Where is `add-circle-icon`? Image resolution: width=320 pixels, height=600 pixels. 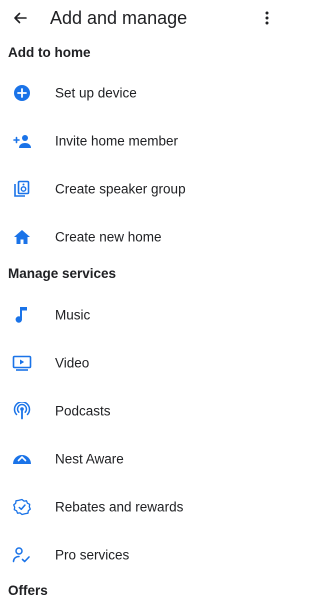 add-circle-icon is located at coordinates (22, 93).